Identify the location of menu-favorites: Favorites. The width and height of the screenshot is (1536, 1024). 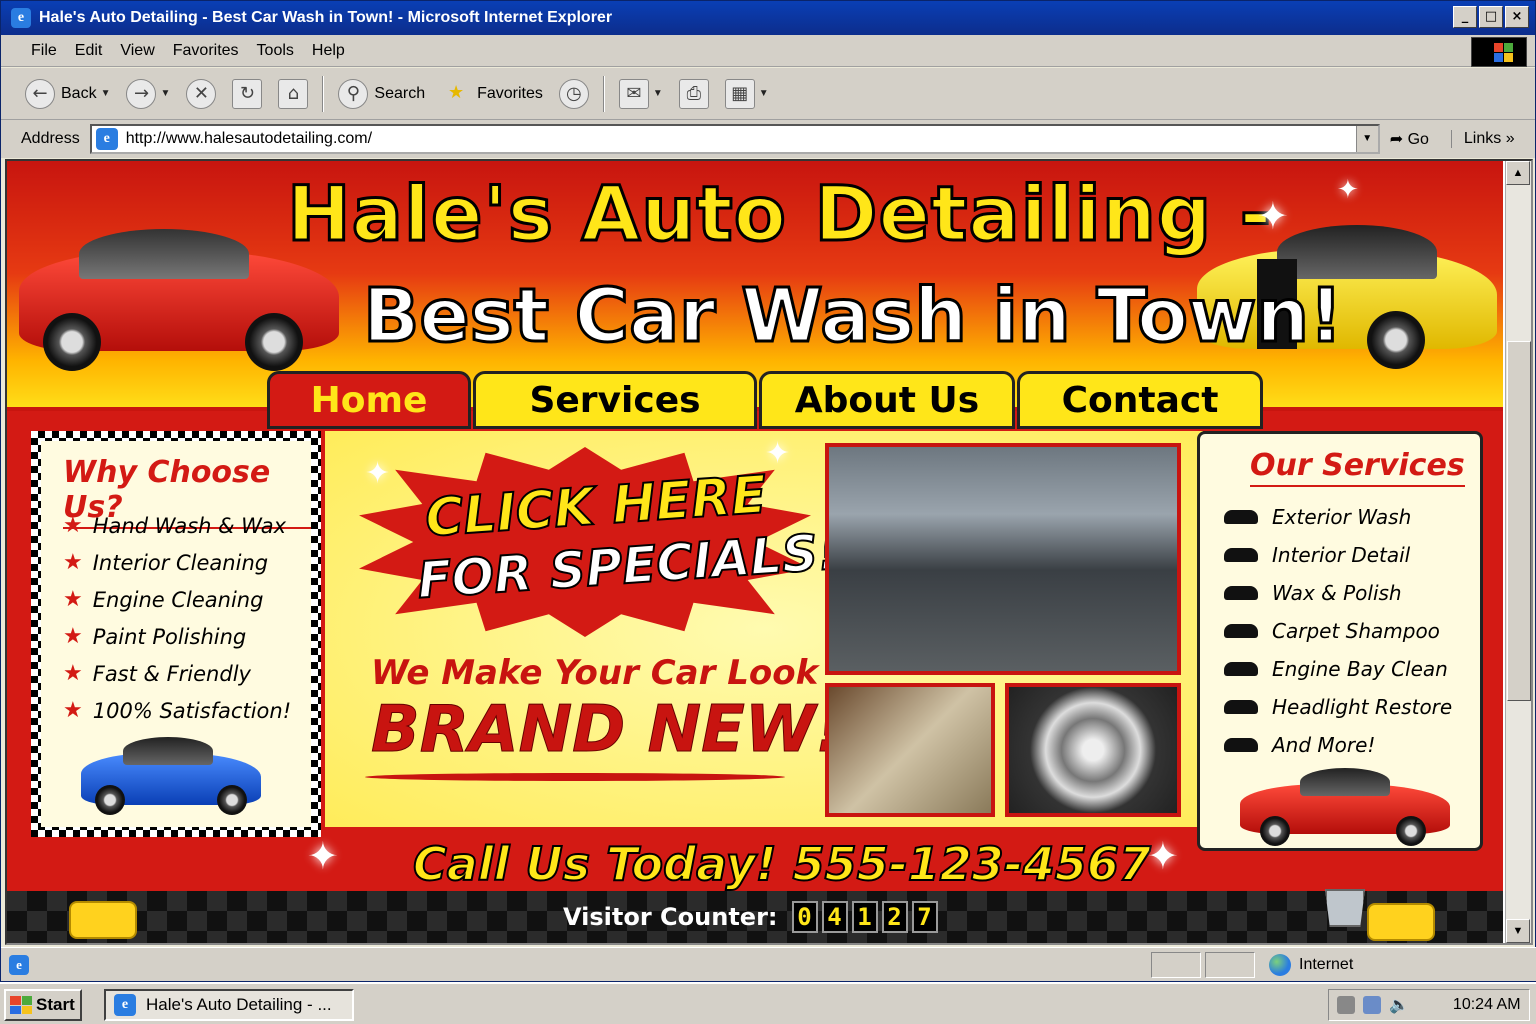
(206, 51).